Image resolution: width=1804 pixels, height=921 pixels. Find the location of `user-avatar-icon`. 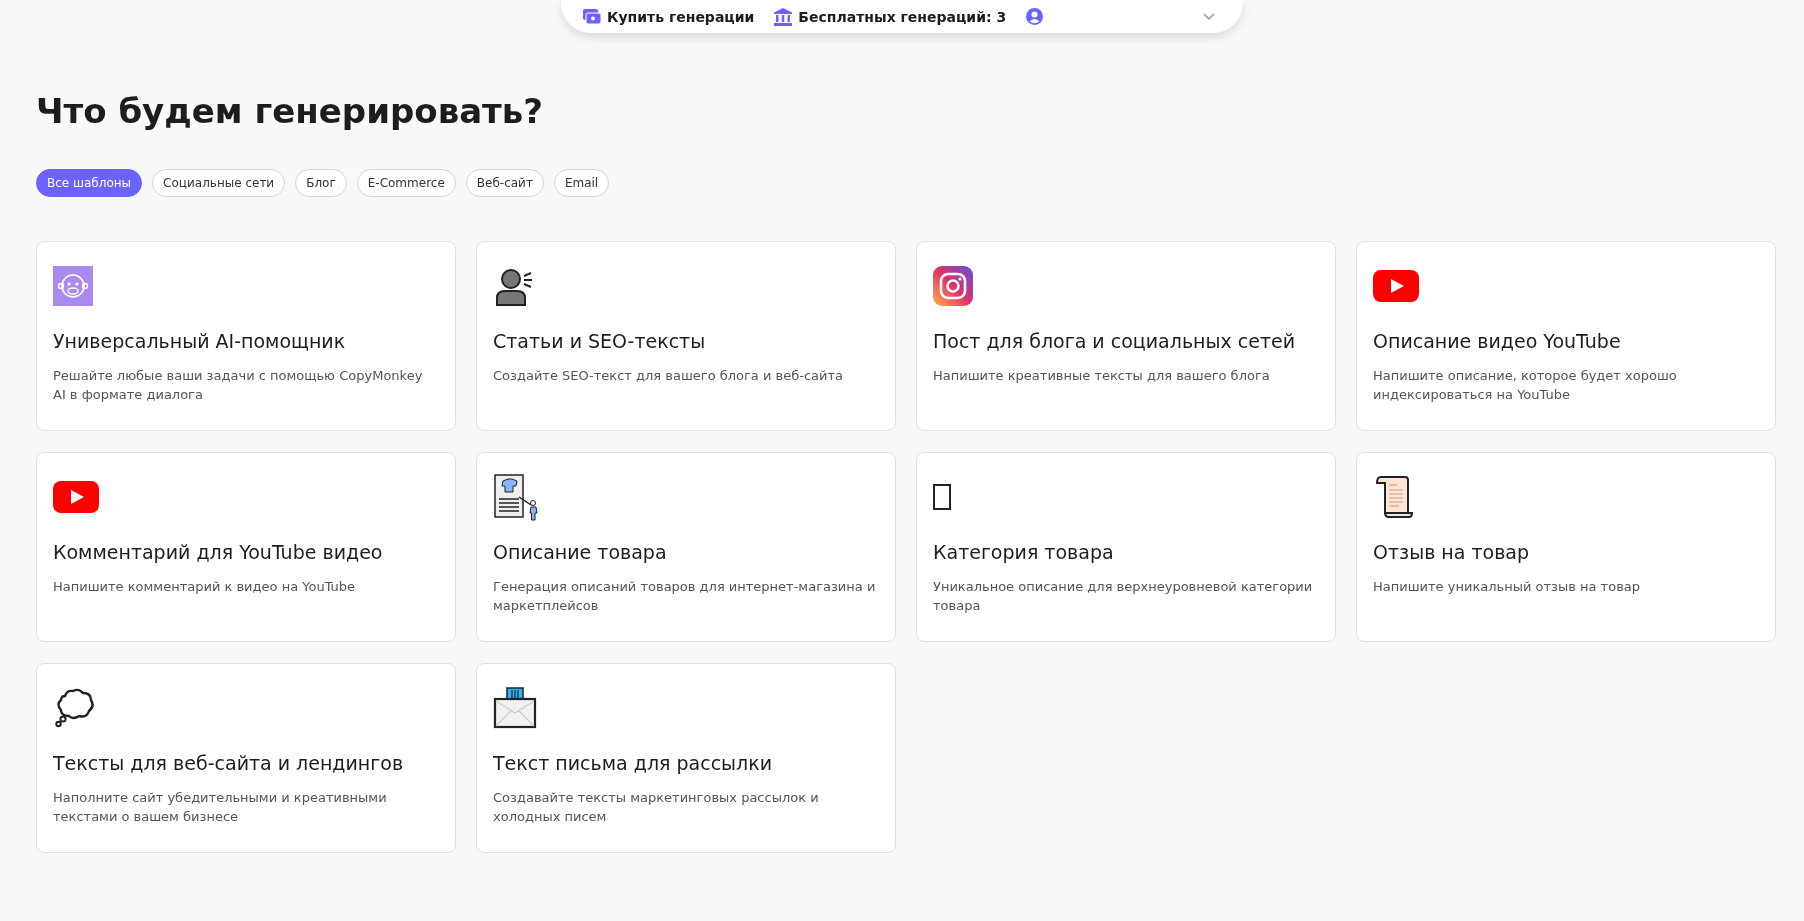

user-avatar-icon is located at coordinates (1035, 16).